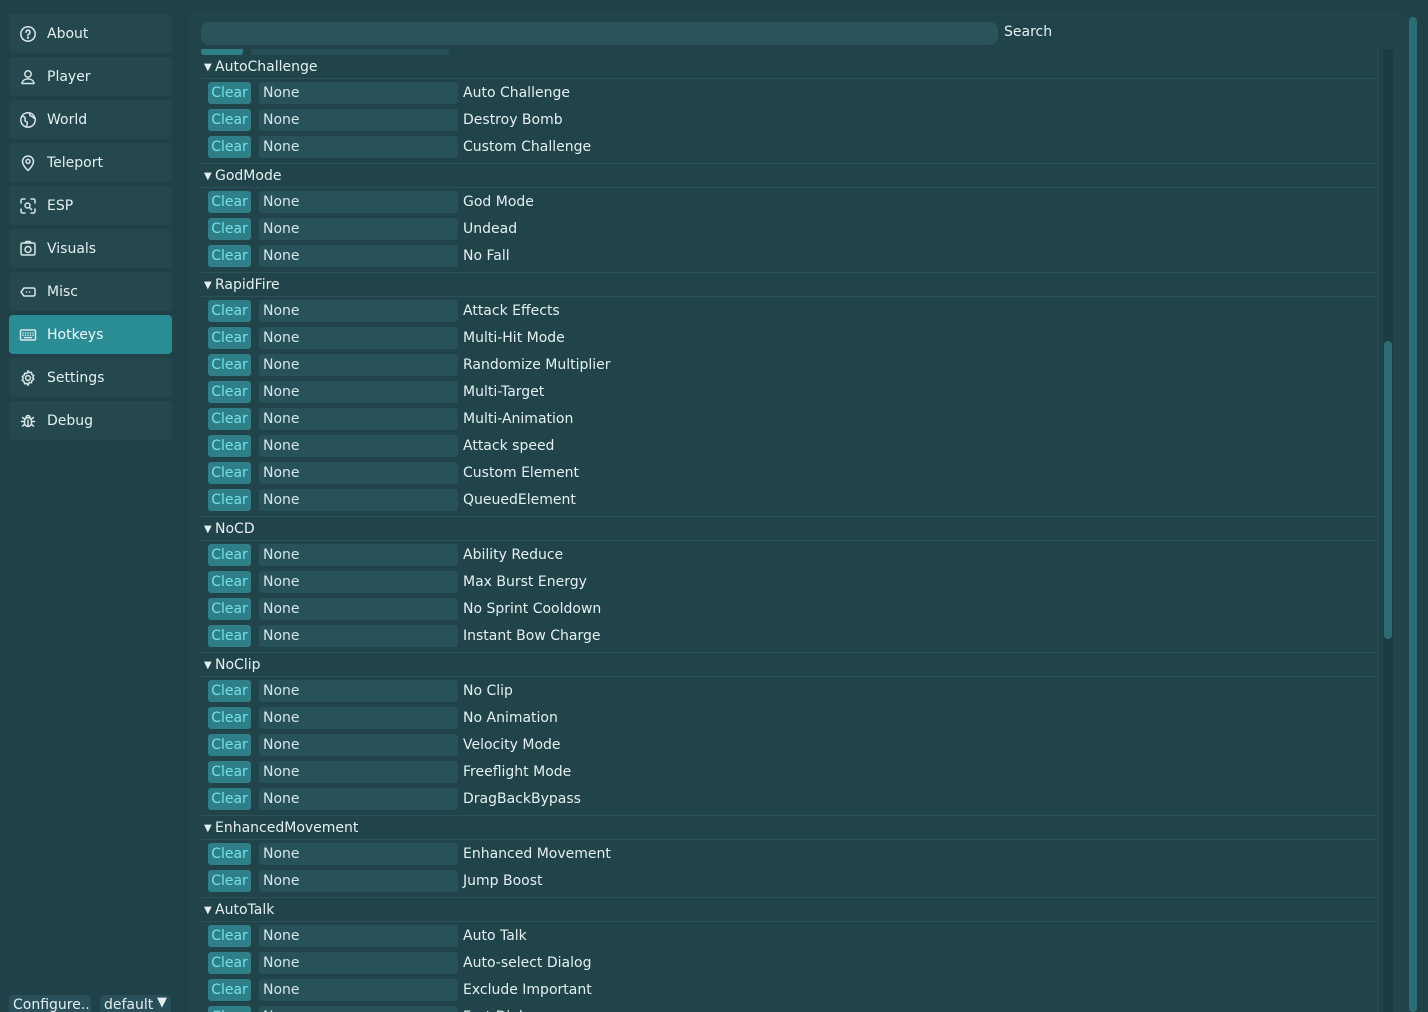  What do you see at coordinates (69, 76) in the screenshot?
I see `sidebar-item-label: Player` at bounding box center [69, 76].